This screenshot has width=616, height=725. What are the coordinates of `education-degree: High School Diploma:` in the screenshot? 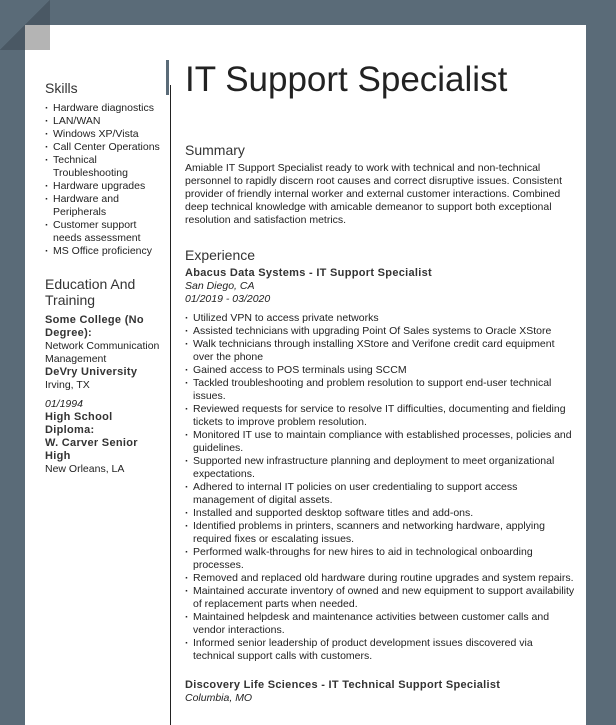 It's located at (79, 423).